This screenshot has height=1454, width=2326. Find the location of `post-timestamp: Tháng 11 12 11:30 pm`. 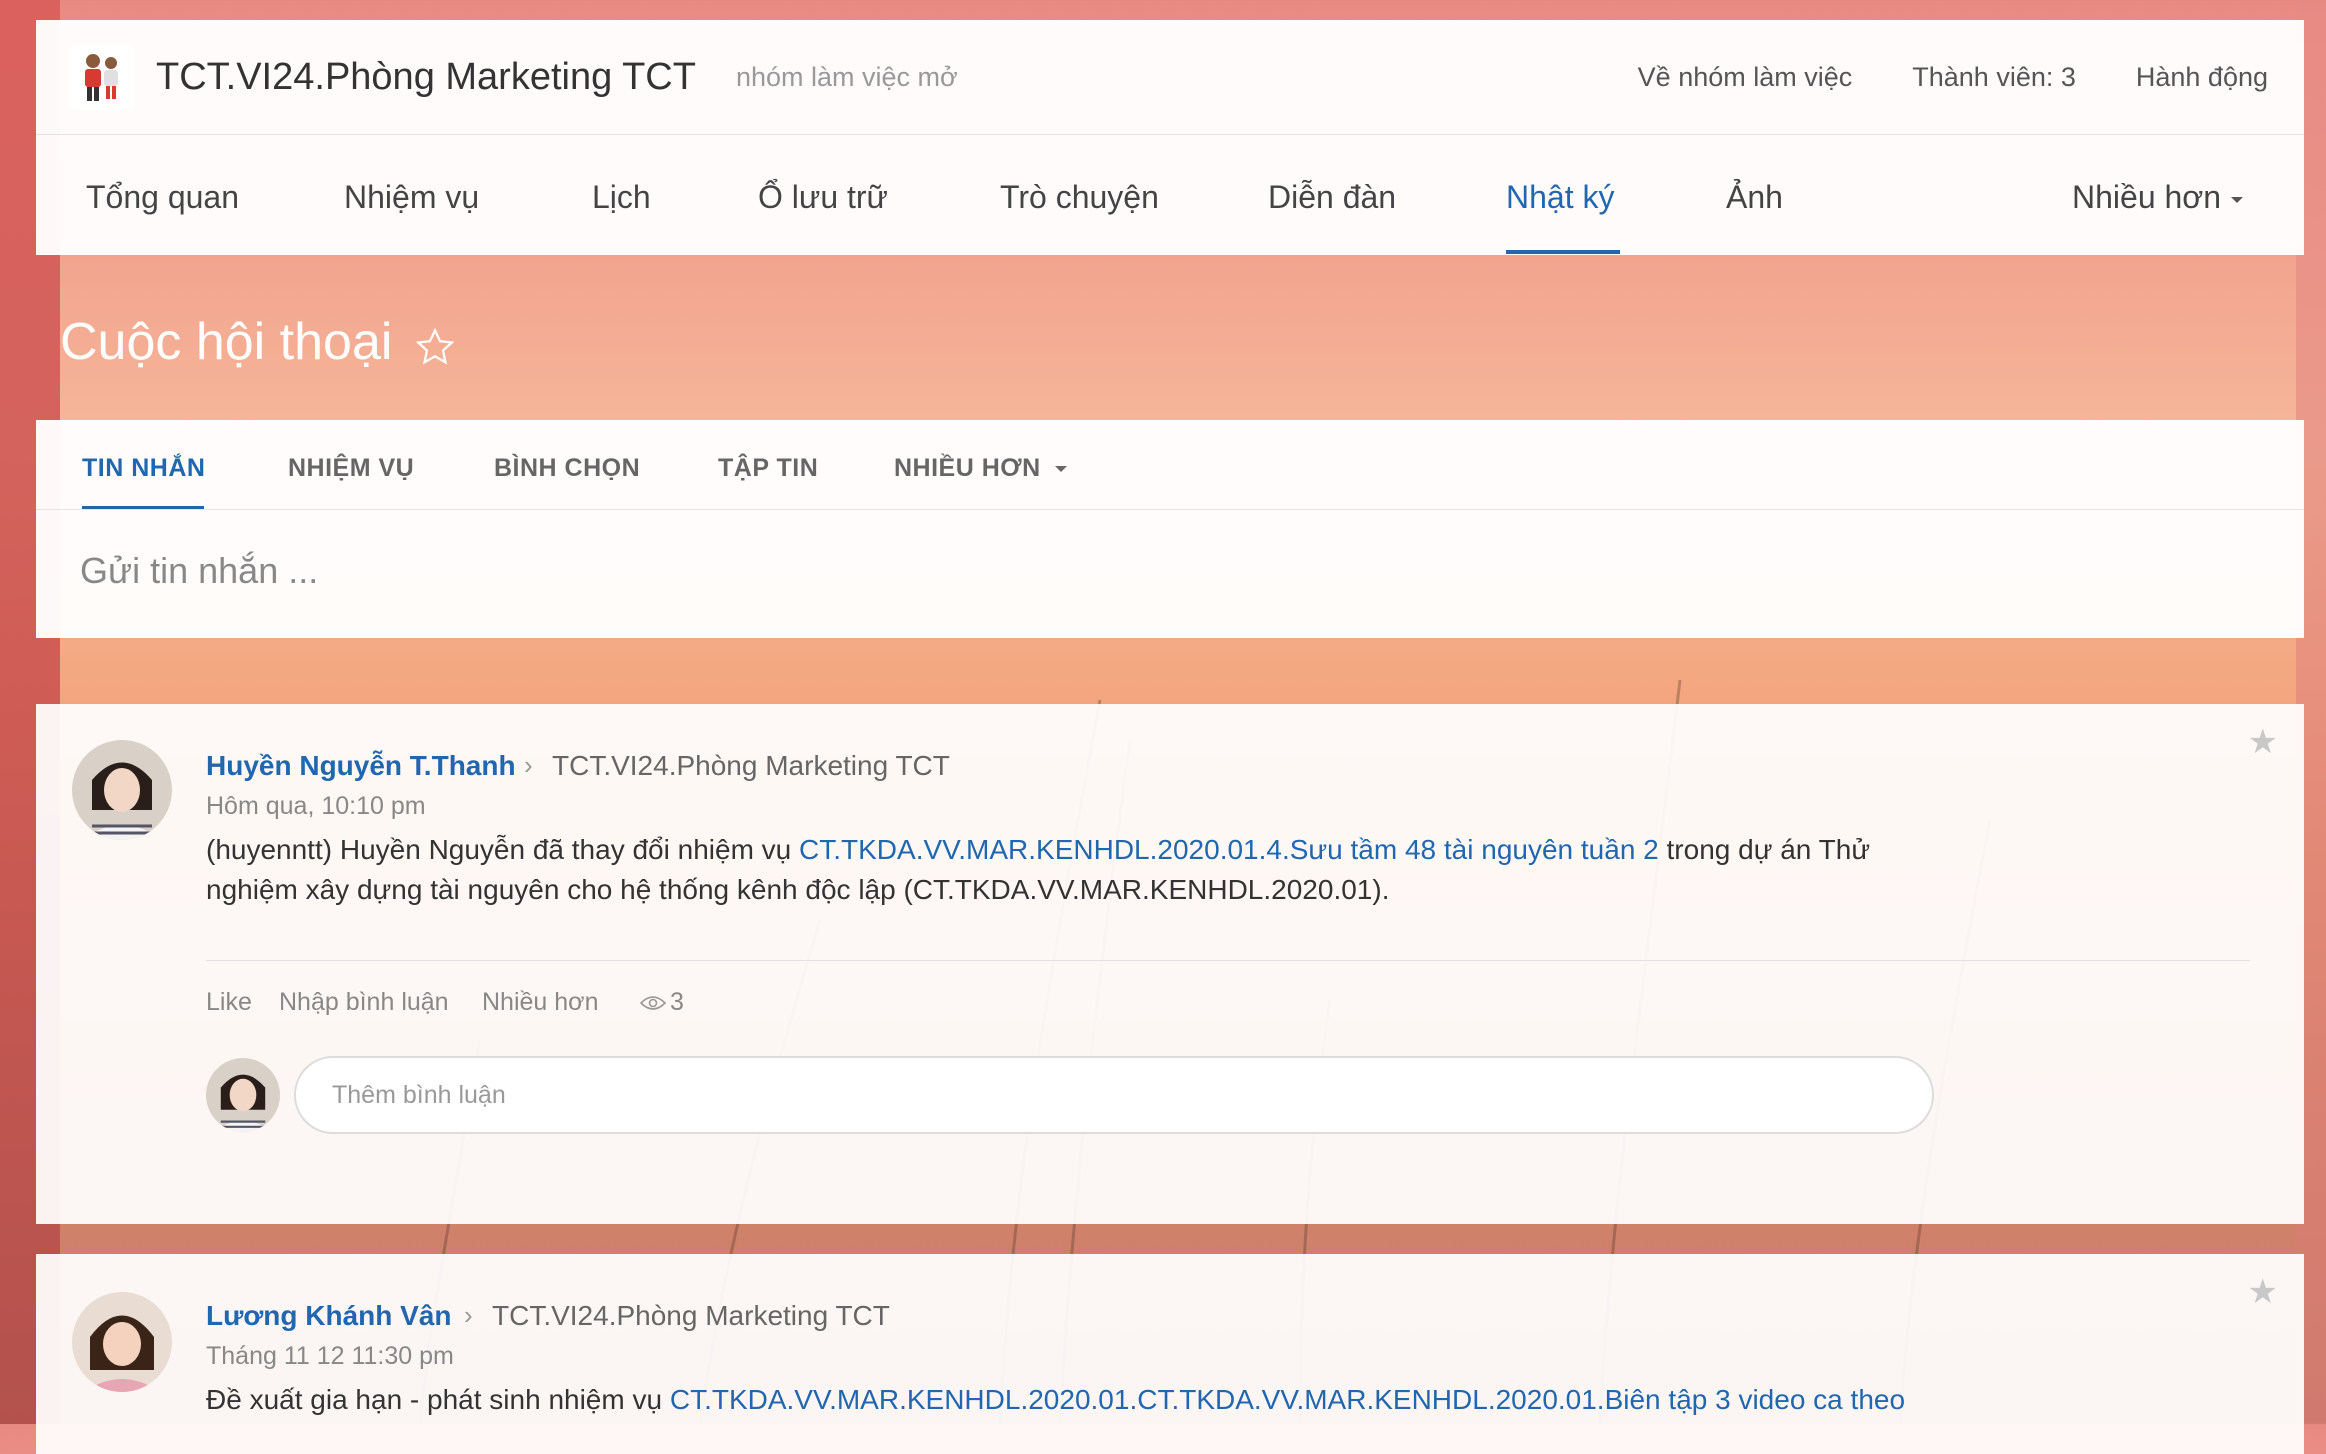

post-timestamp: Tháng 11 12 11:30 pm is located at coordinates (330, 1356).